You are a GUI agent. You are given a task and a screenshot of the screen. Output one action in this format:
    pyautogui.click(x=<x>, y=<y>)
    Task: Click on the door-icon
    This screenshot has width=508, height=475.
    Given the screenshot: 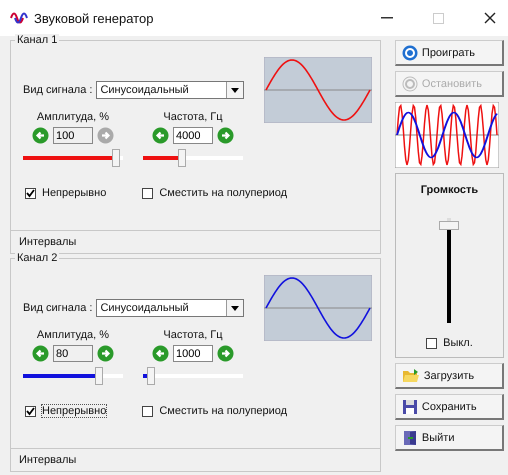 What is the action you would take?
    pyautogui.click(x=410, y=438)
    